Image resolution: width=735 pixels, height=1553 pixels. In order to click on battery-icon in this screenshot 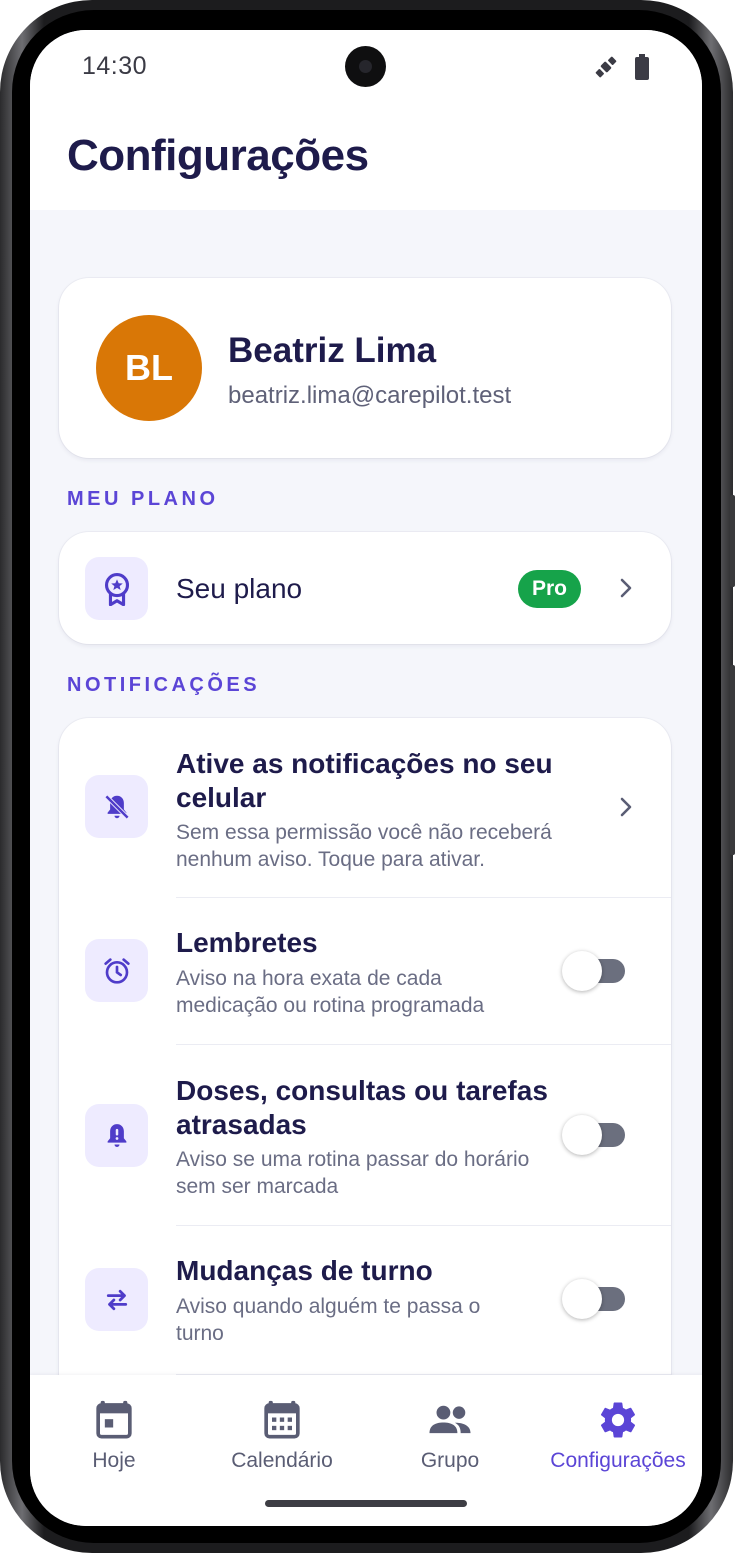, I will do `click(642, 67)`.